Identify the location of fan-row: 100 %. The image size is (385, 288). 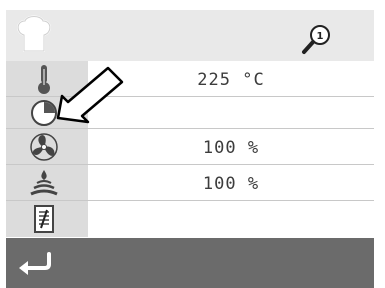
(190, 147).